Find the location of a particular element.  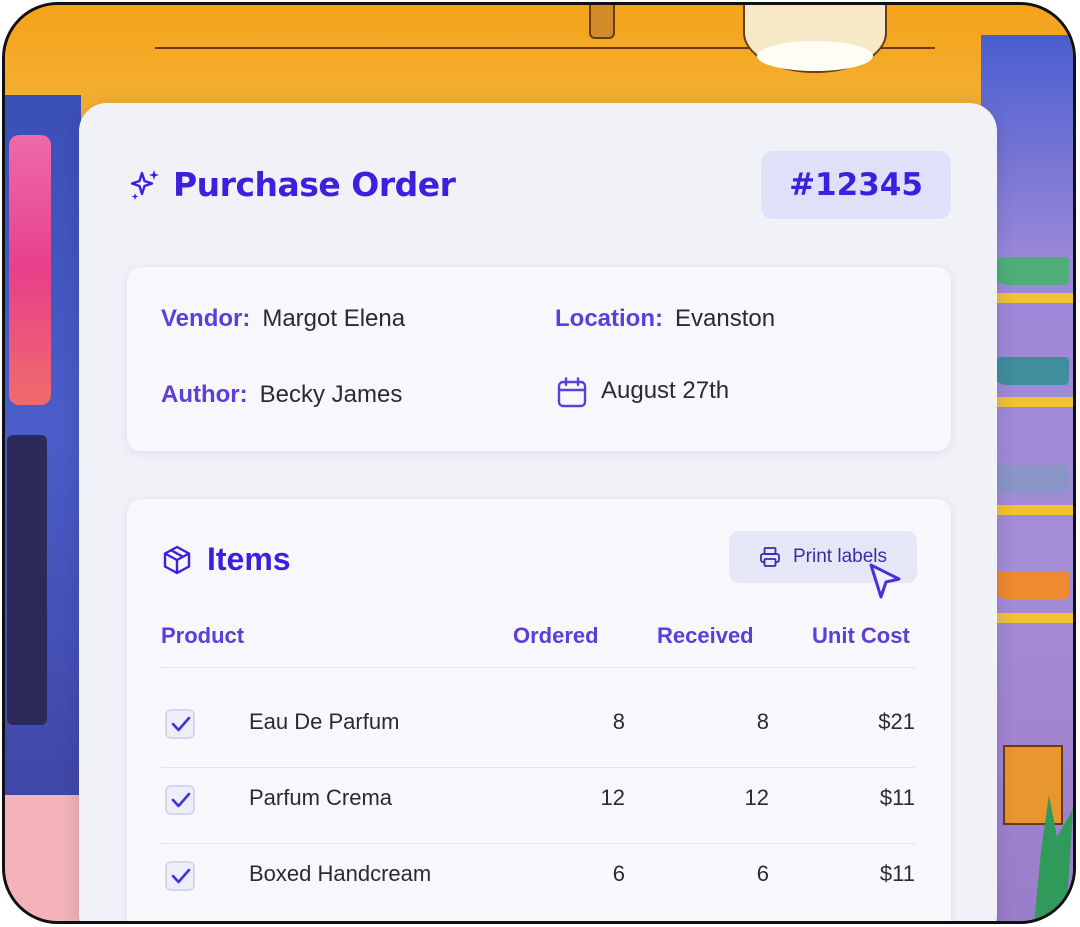

items-header: Items is located at coordinates (226, 559).